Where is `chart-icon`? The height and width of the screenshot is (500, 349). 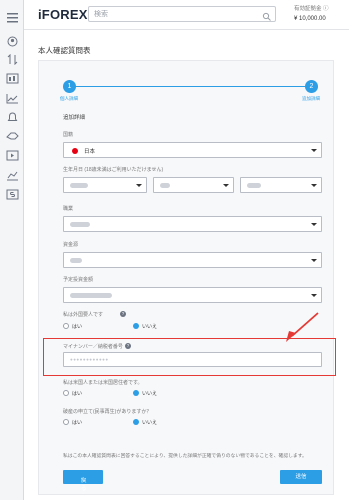 chart-icon is located at coordinates (12, 98).